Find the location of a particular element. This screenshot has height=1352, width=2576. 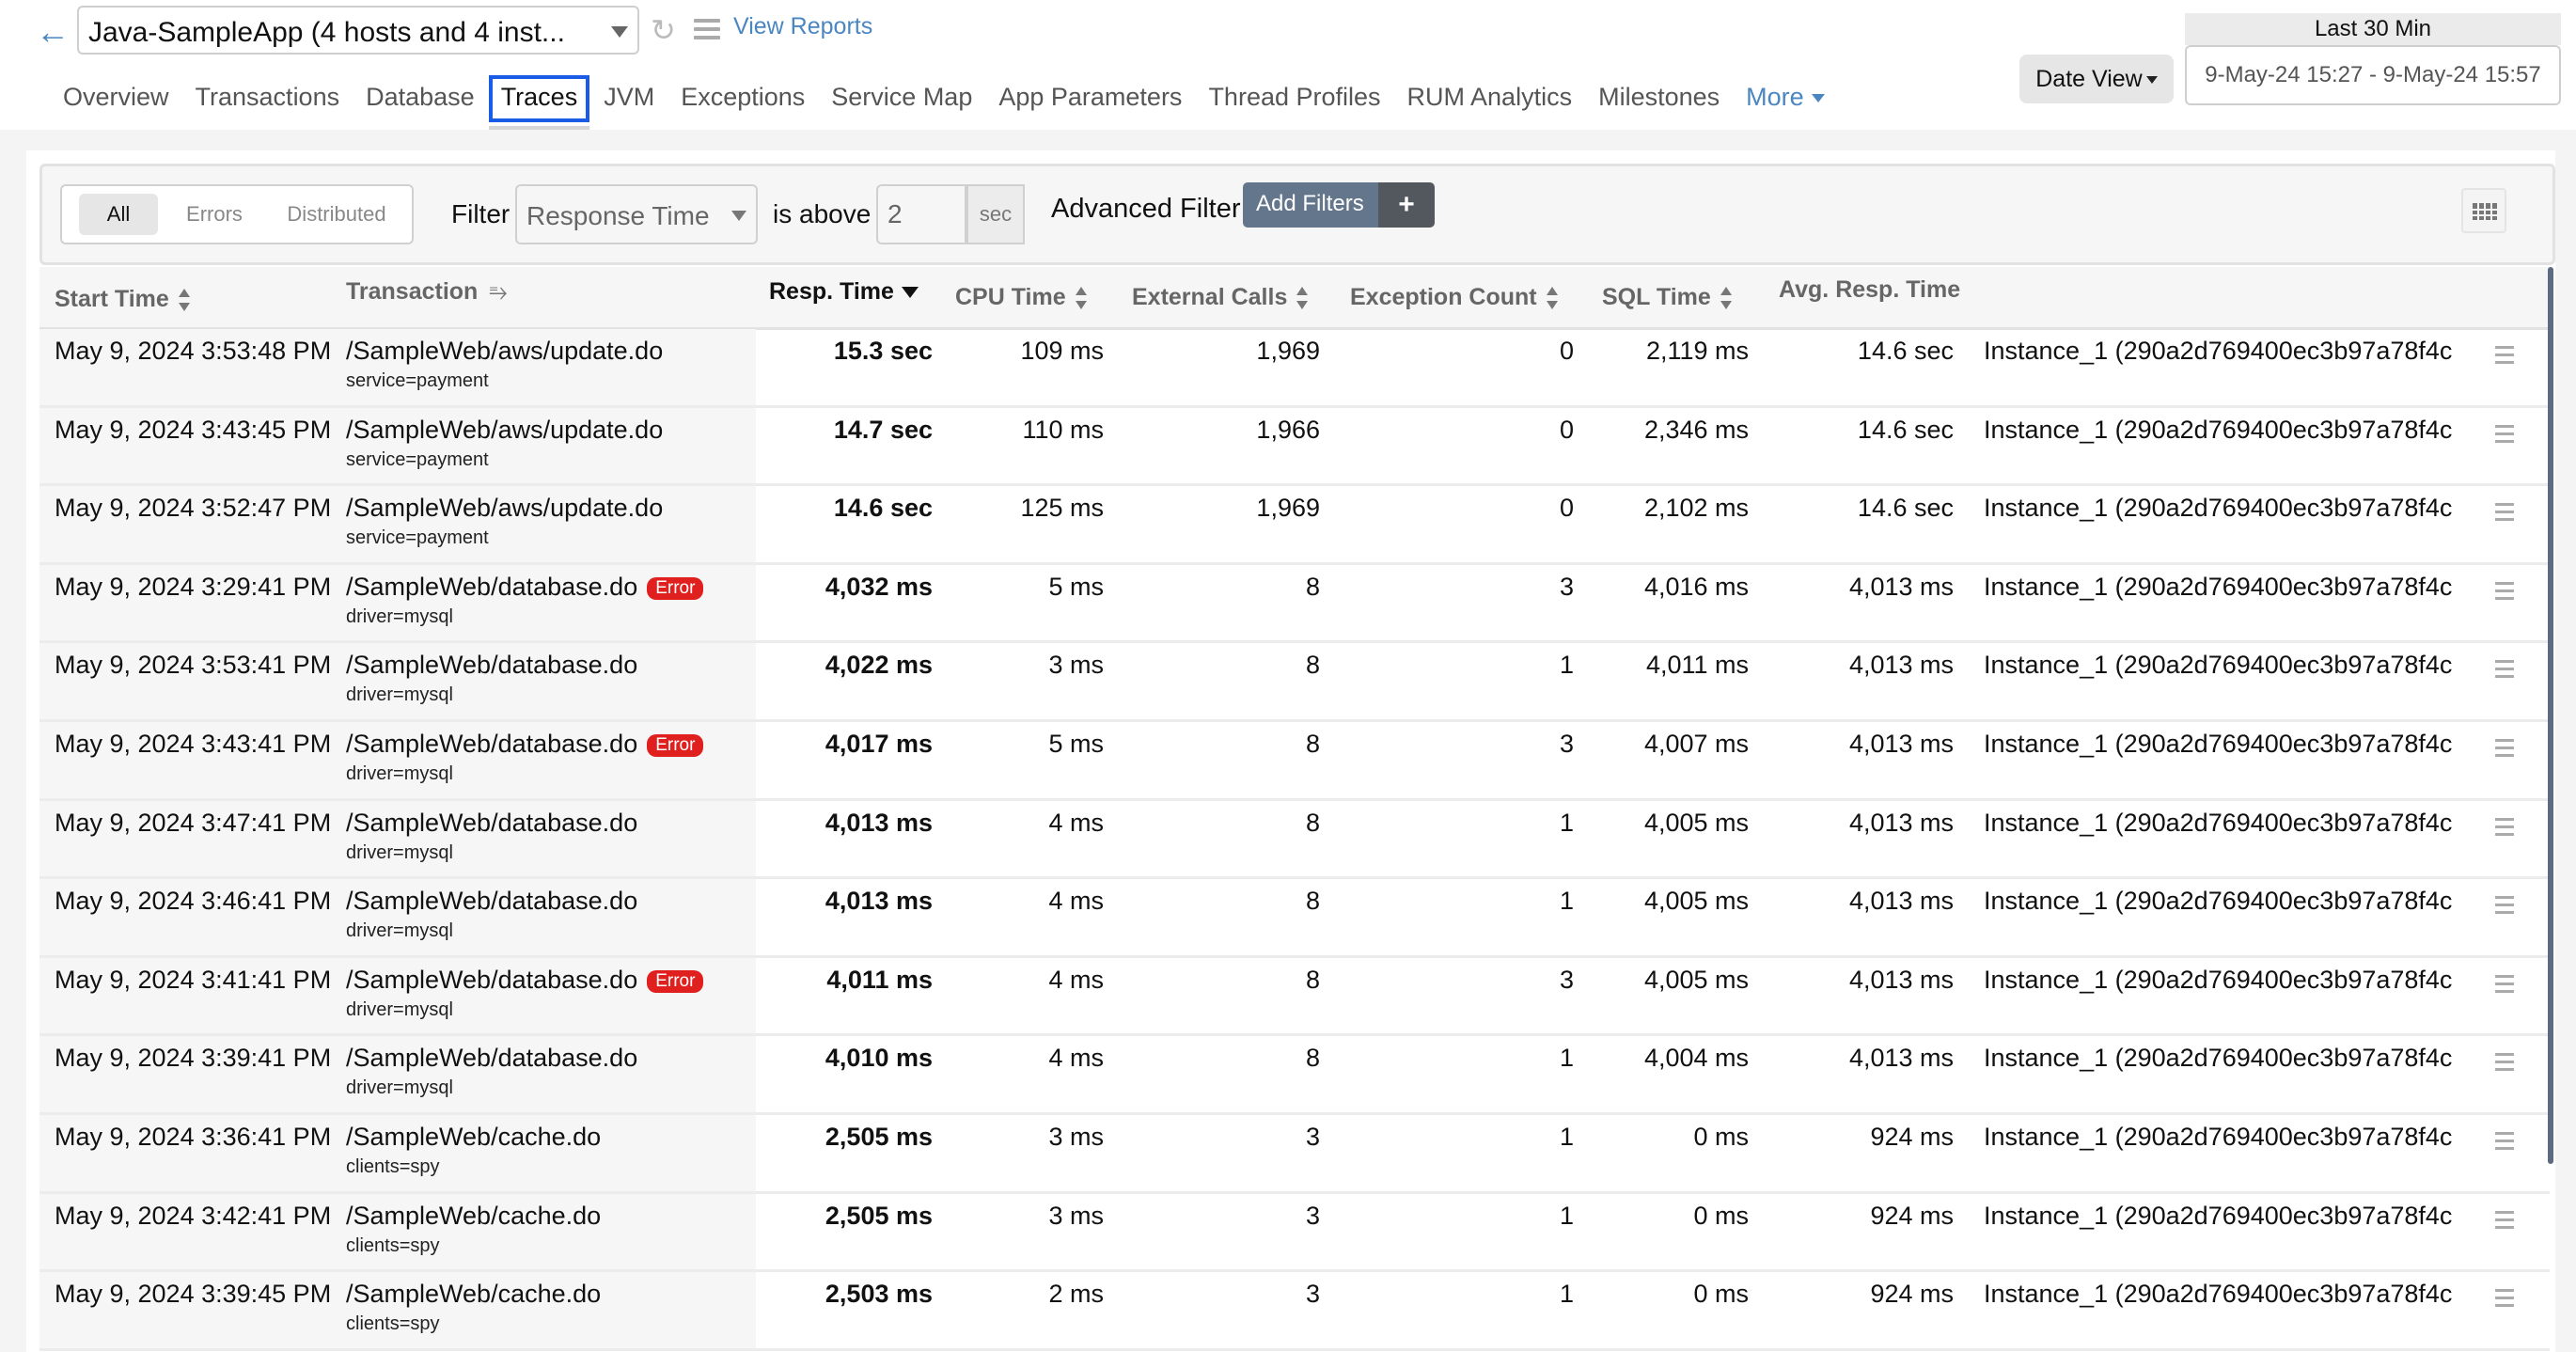

refresh-icon: ↻ is located at coordinates (664, 30).